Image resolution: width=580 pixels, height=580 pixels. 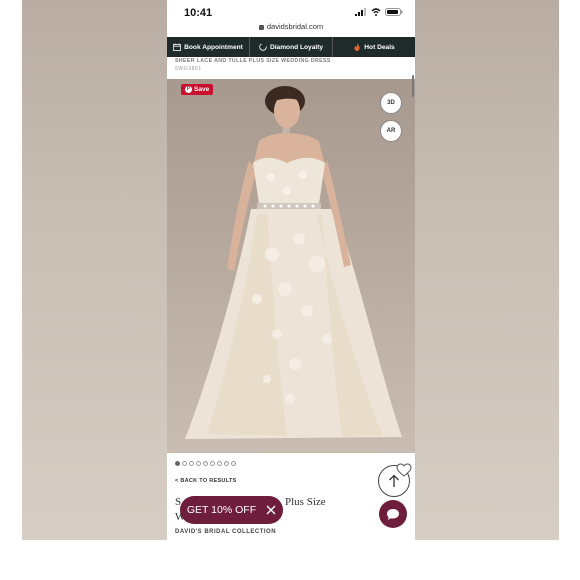 I want to click on lock-icon, so click(x=261, y=27).